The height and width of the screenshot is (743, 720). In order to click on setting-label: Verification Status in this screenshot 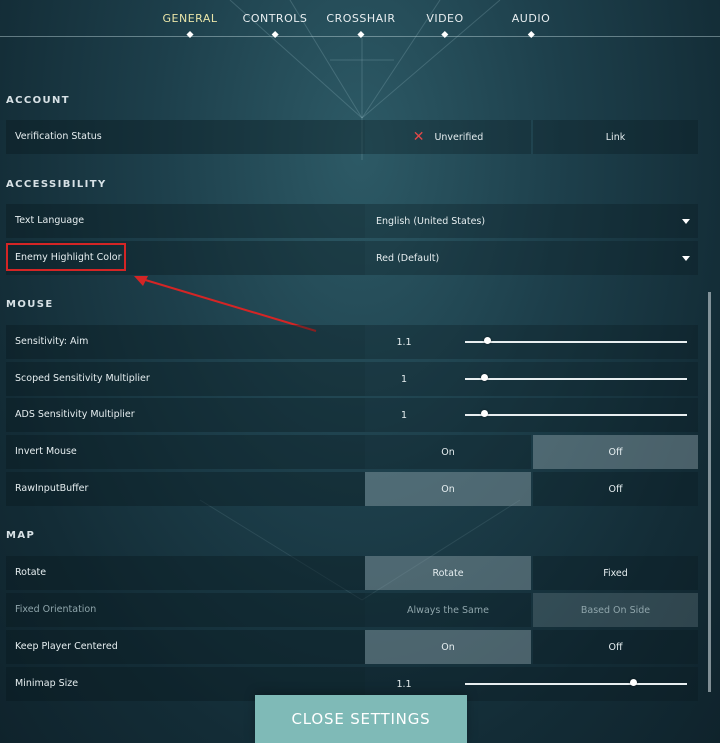, I will do `click(58, 136)`.